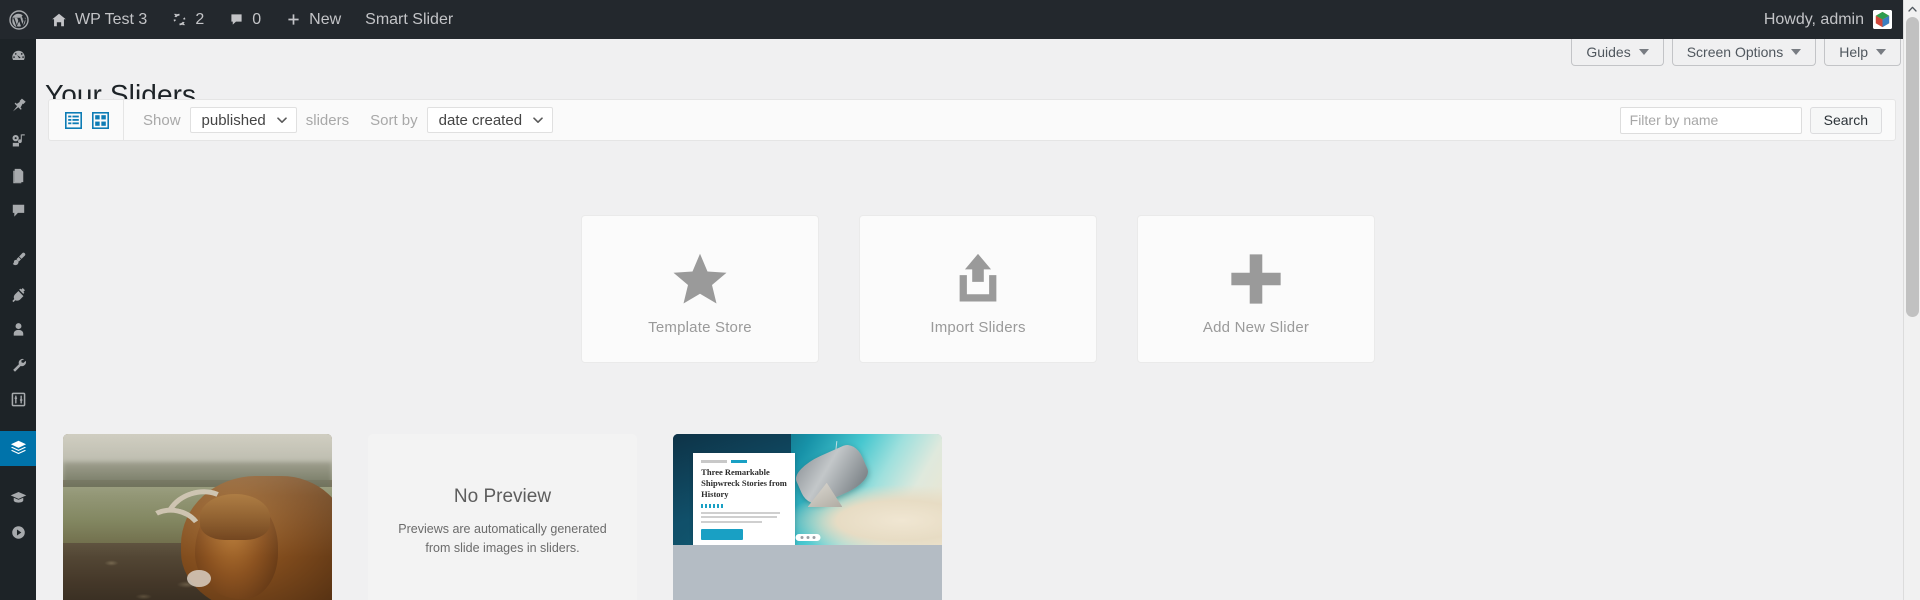 The width and height of the screenshot is (1920, 600). I want to click on slider-card: Speed, so click(197, 517).